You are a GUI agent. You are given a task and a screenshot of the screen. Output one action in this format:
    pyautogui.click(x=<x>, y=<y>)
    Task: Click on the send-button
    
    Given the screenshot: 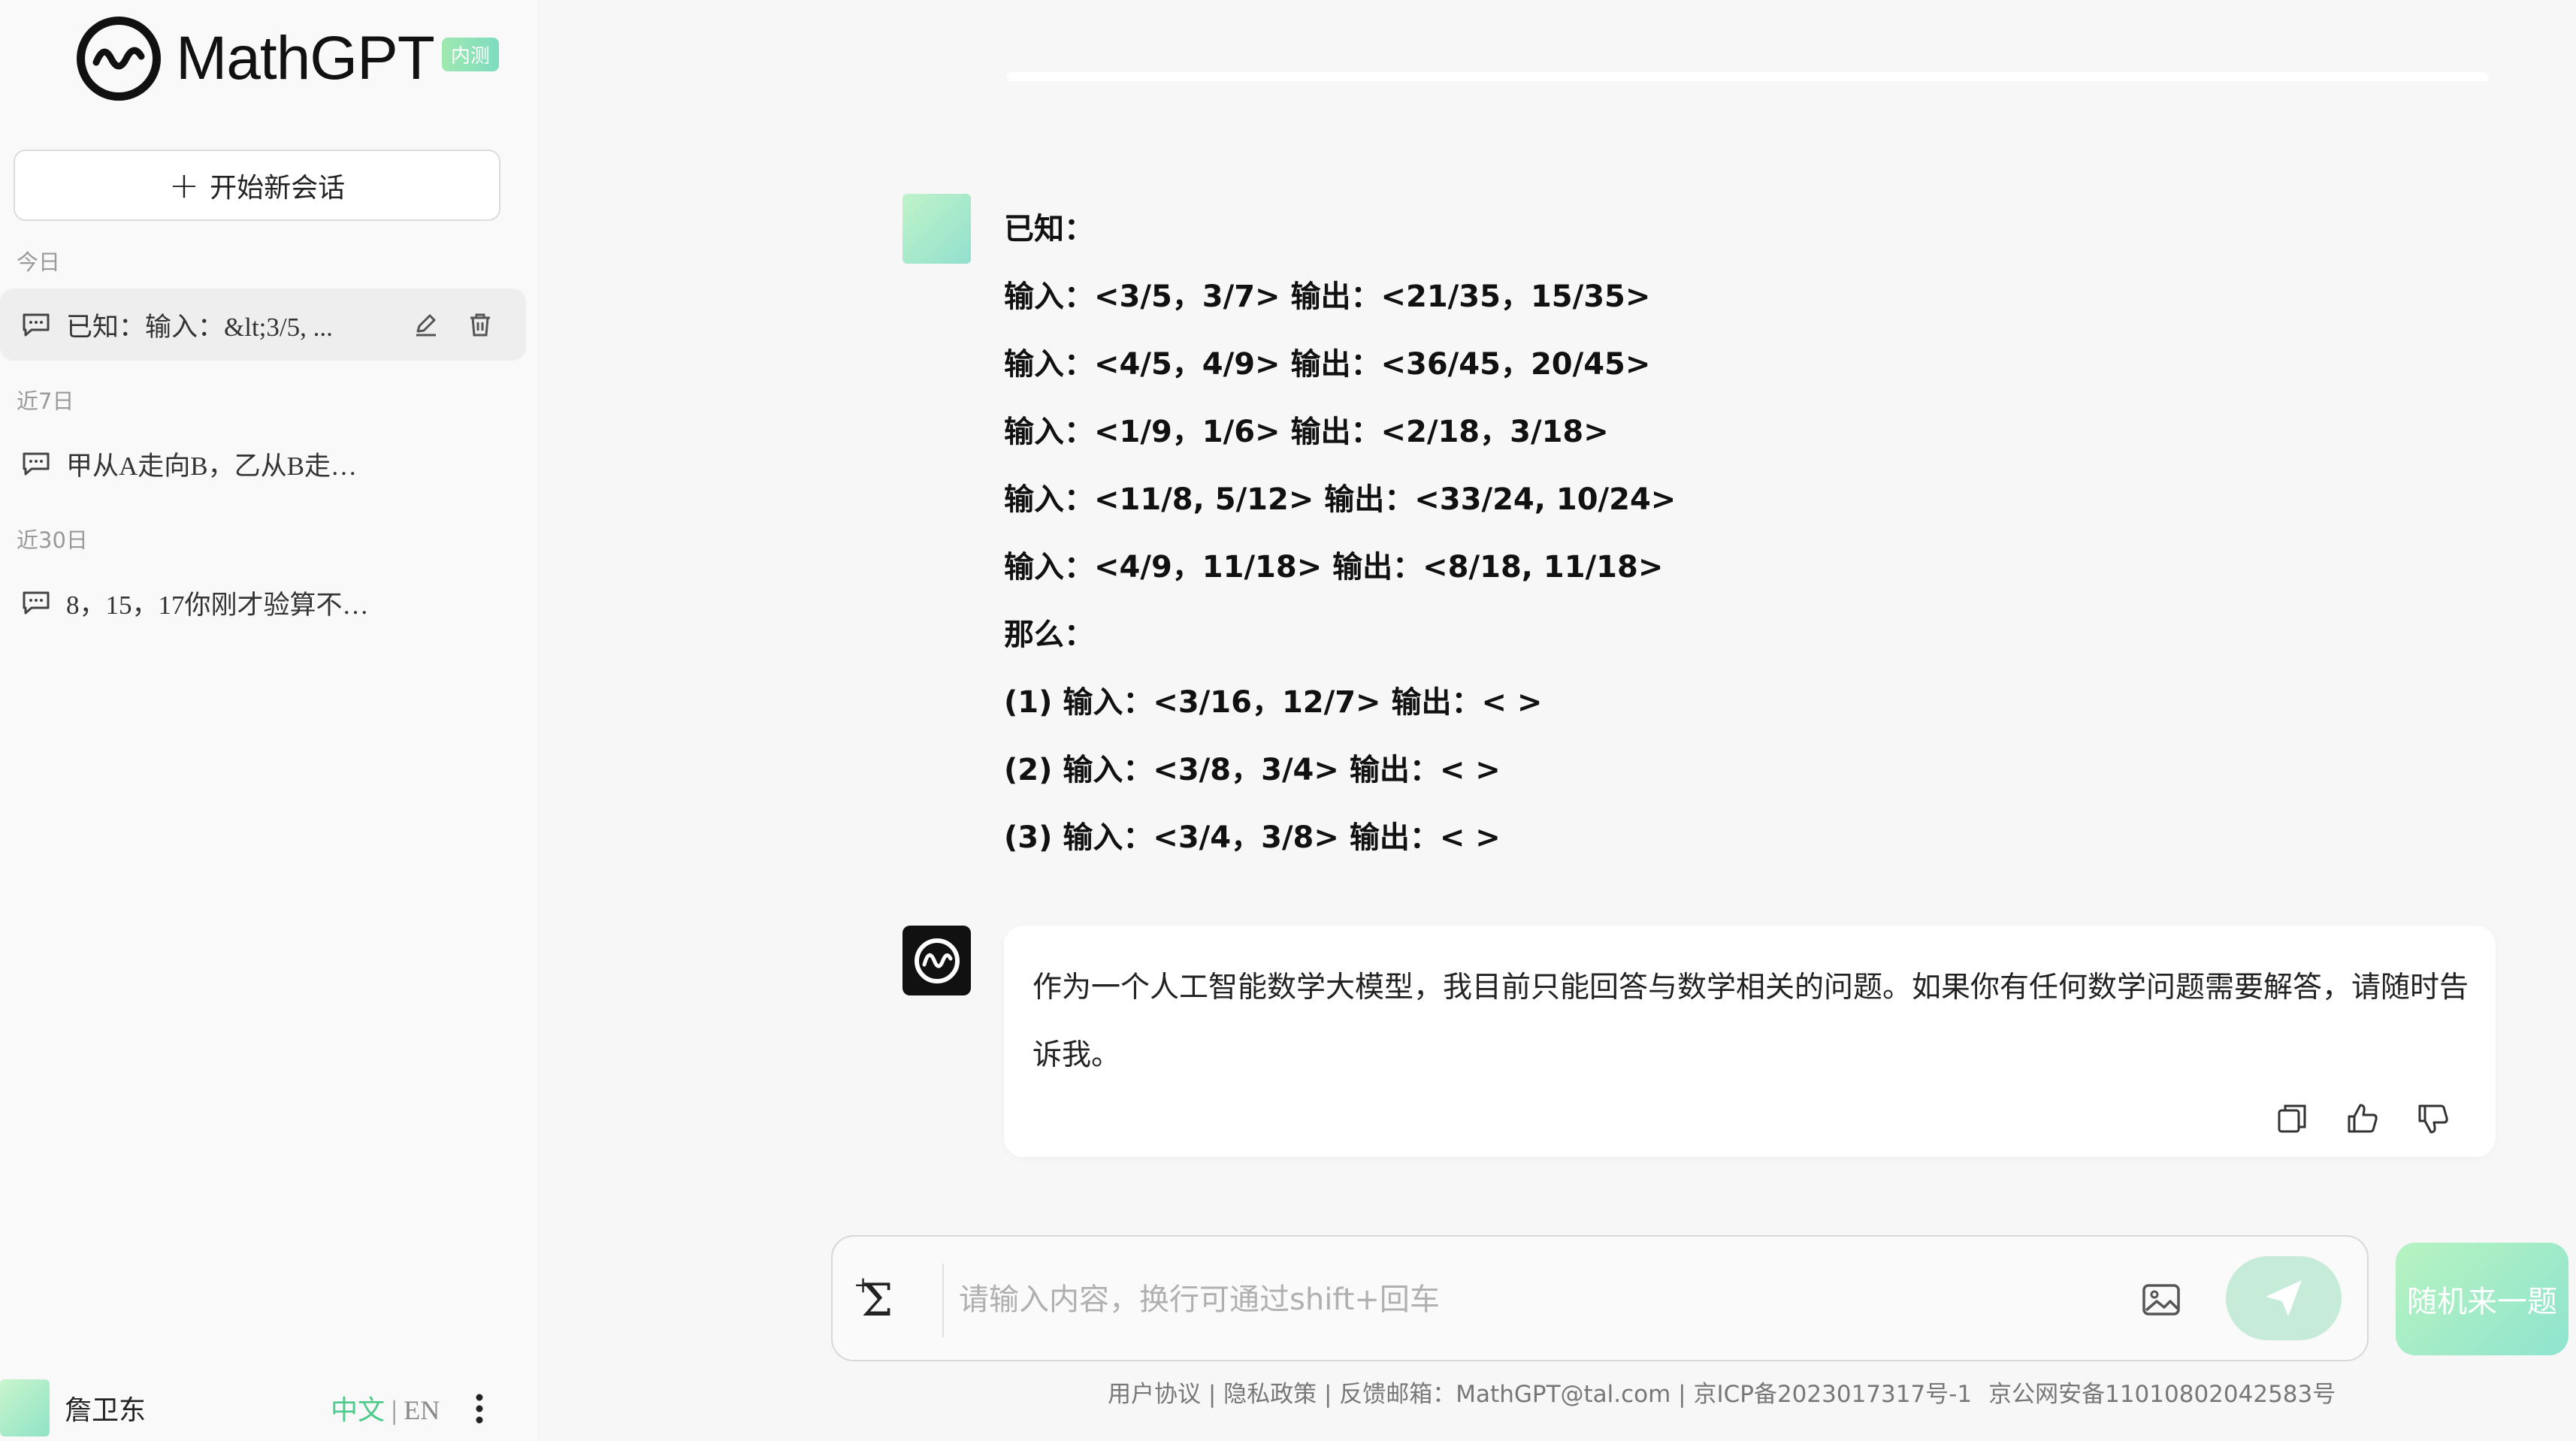 What is the action you would take?
    pyautogui.click(x=2284, y=1298)
    